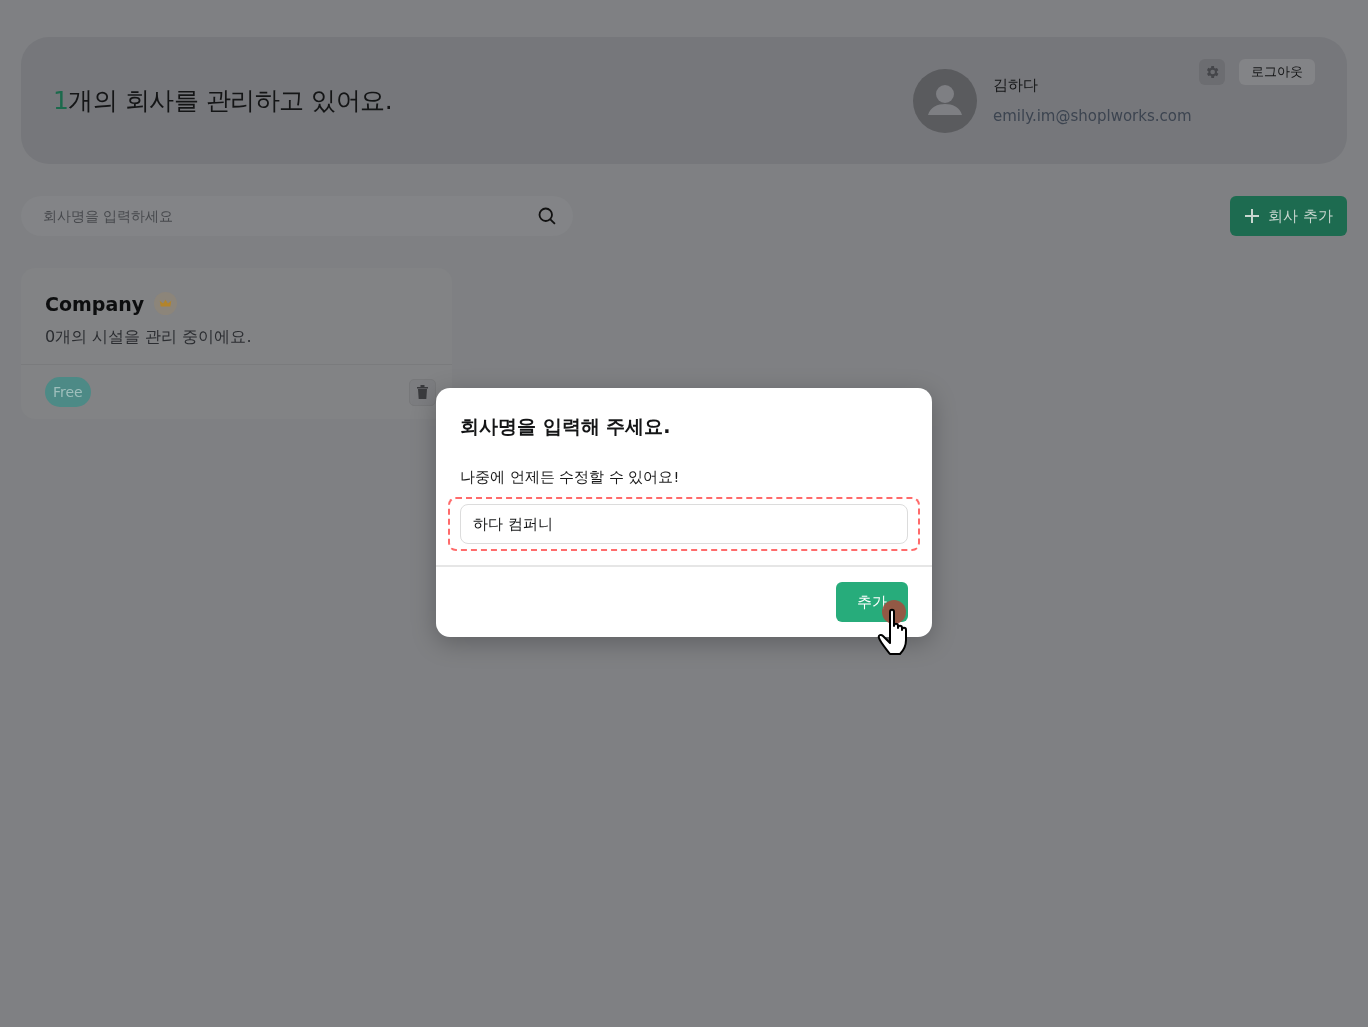  I want to click on add-company-button: 회사 추가, so click(1288, 216).